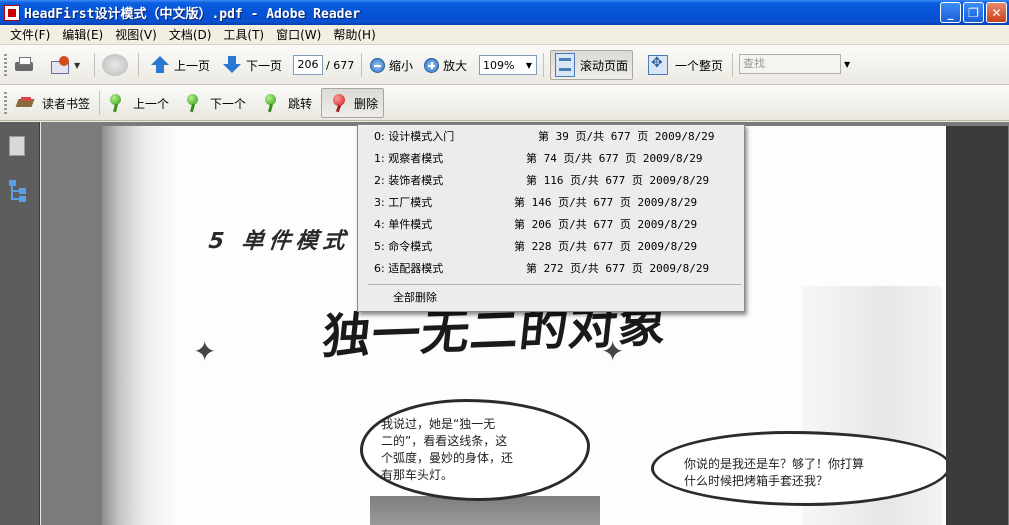 The image size is (1009, 525). Describe the element at coordinates (377, 65) in the screenshot. I see `zoom-out-icon` at that location.